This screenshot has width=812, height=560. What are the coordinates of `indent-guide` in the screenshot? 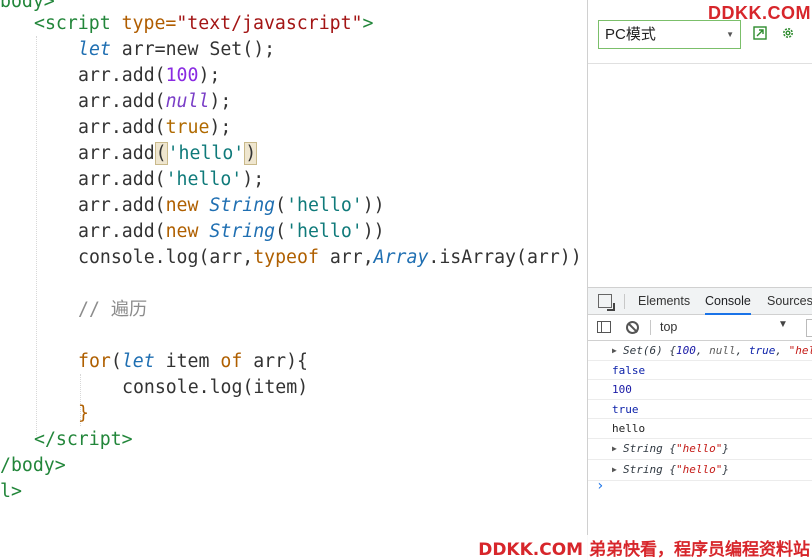 It's located at (36, 236).